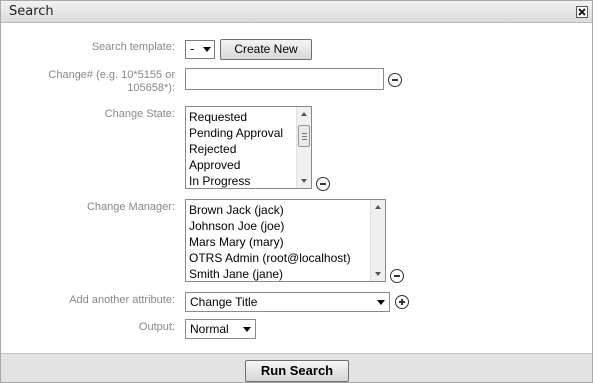  What do you see at coordinates (214, 165) in the screenshot?
I see `list-item: Approved` at bounding box center [214, 165].